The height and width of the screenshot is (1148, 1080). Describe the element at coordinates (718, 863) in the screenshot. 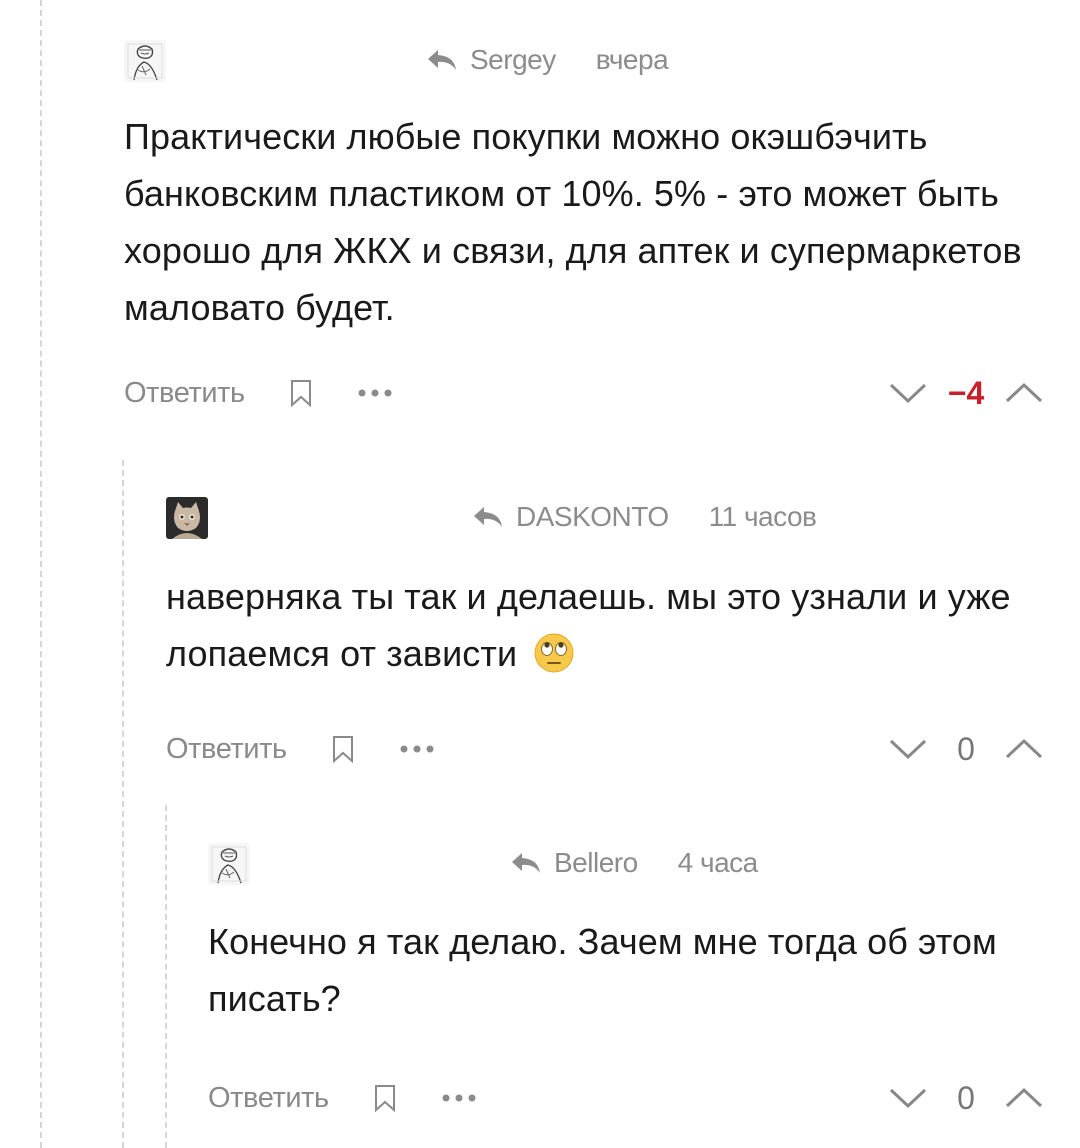

I see `comment-time: 4 часа` at that location.